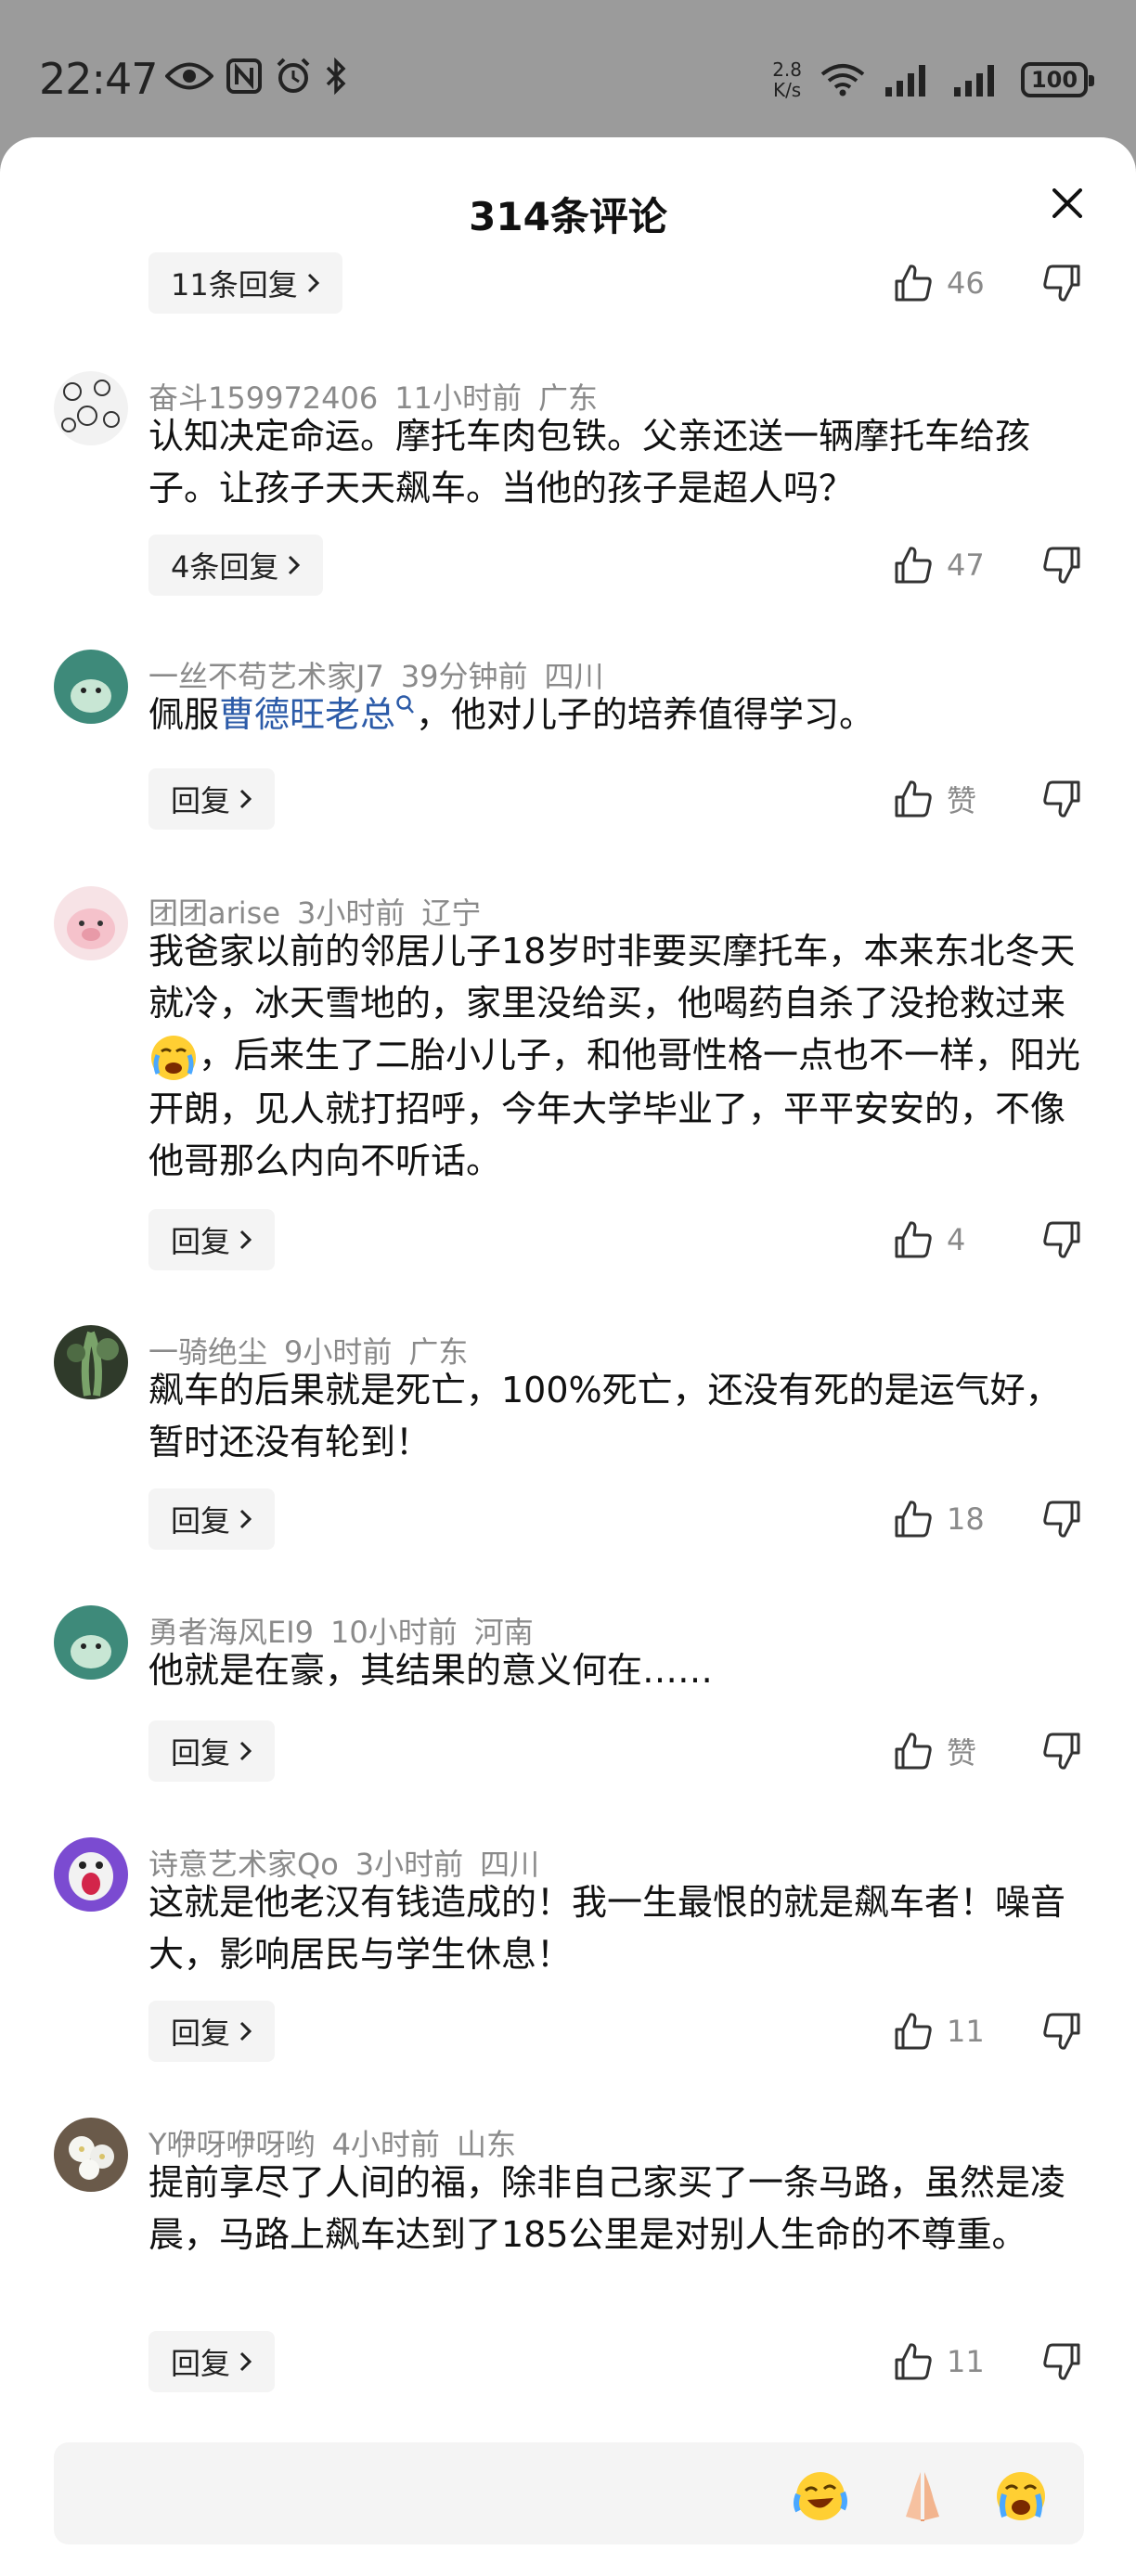 The height and width of the screenshot is (2576, 1136). What do you see at coordinates (189, 76) in the screenshot?
I see `eye-icon` at bounding box center [189, 76].